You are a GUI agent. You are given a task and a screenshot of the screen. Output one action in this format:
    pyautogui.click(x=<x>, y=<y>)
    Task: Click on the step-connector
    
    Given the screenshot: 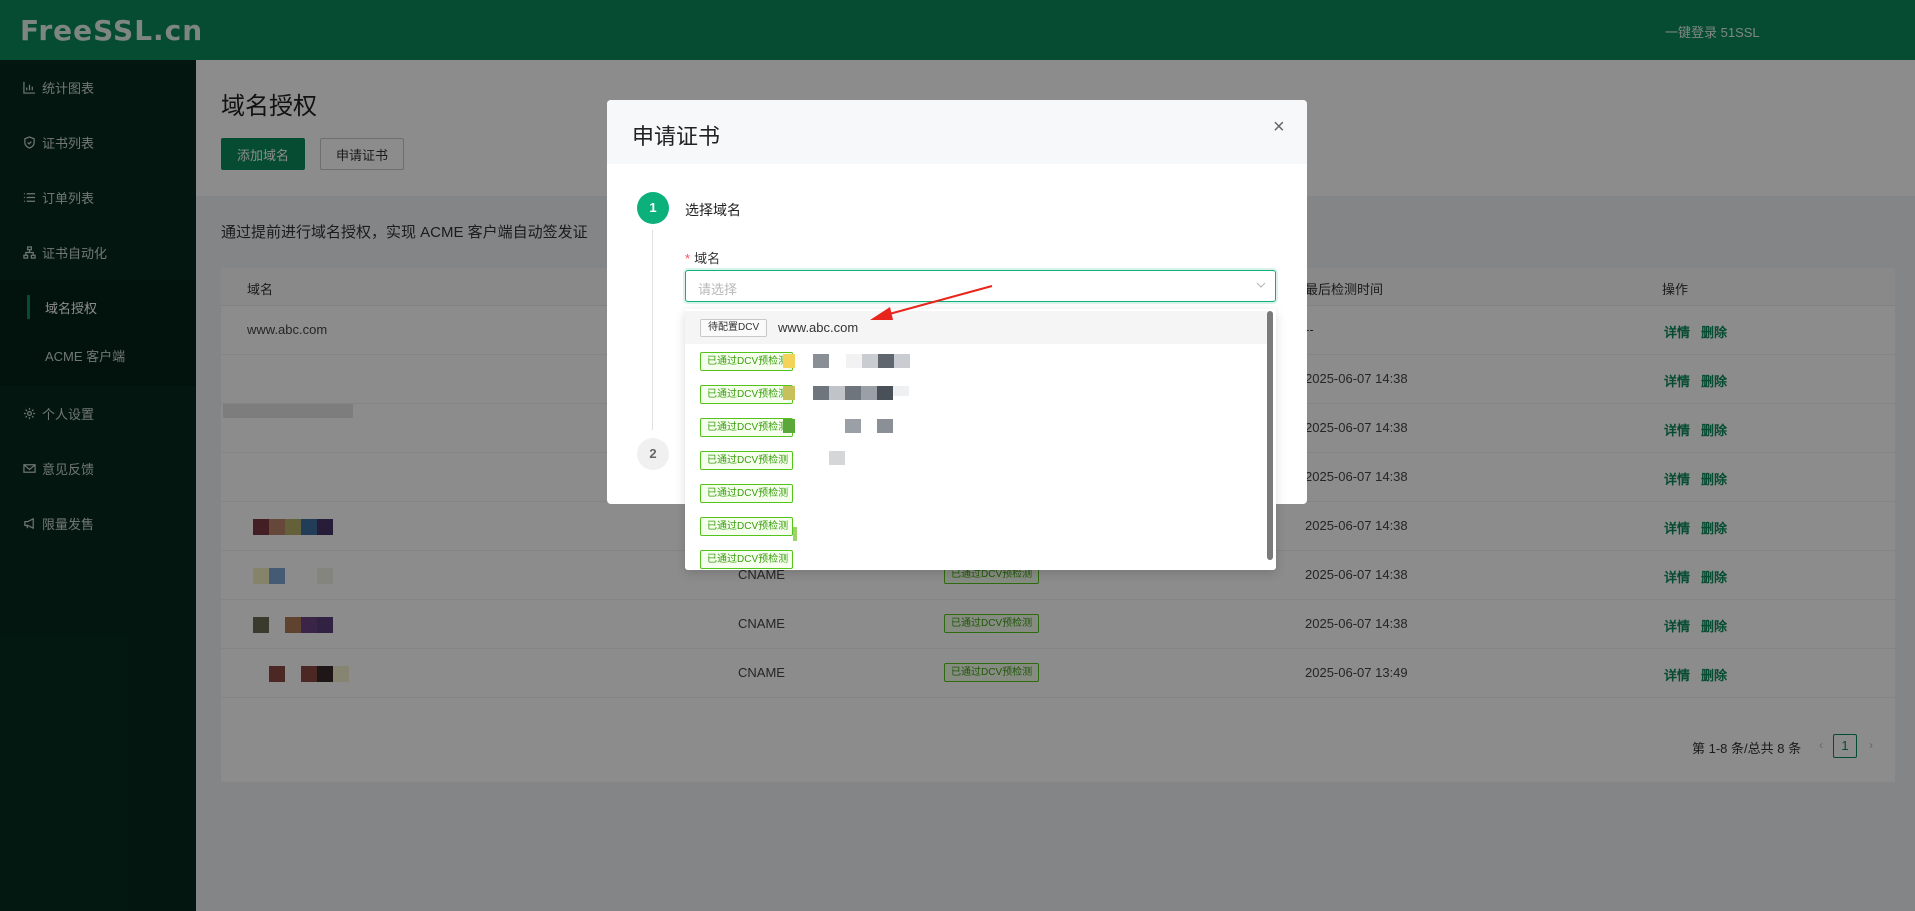 What is the action you would take?
    pyautogui.click(x=652, y=330)
    